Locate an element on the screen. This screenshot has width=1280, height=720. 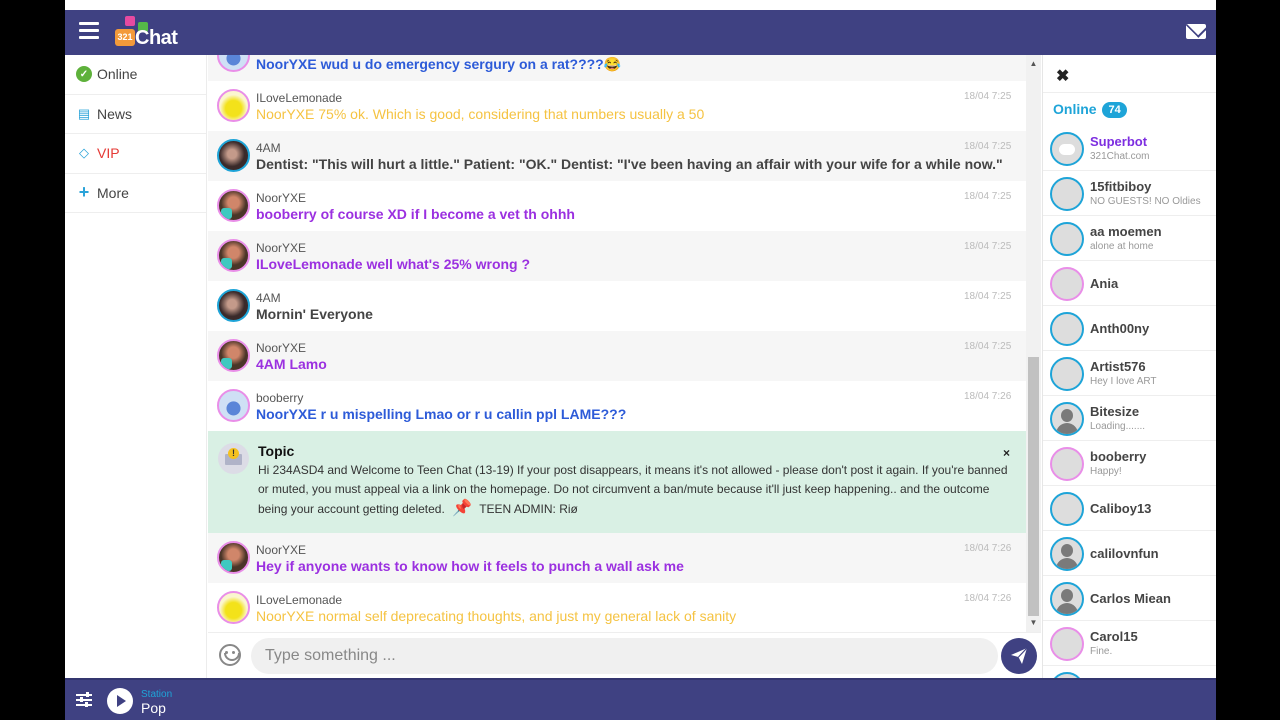
topic-close-button: × is located at coordinates (1006, 453).